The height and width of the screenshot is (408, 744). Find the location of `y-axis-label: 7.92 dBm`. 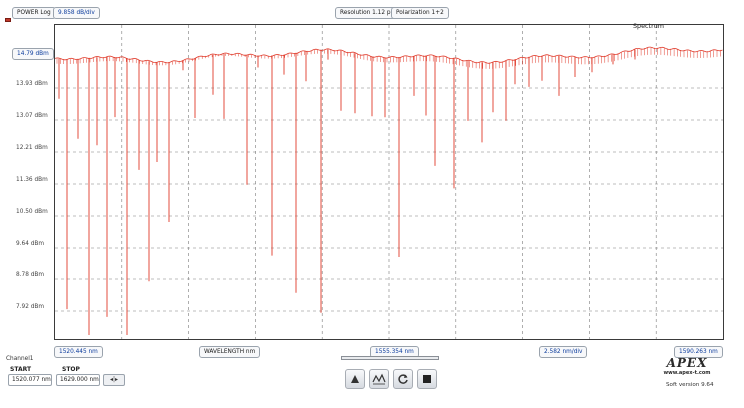

y-axis-label: 7.92 dBm is located at coordinates (30, 307).